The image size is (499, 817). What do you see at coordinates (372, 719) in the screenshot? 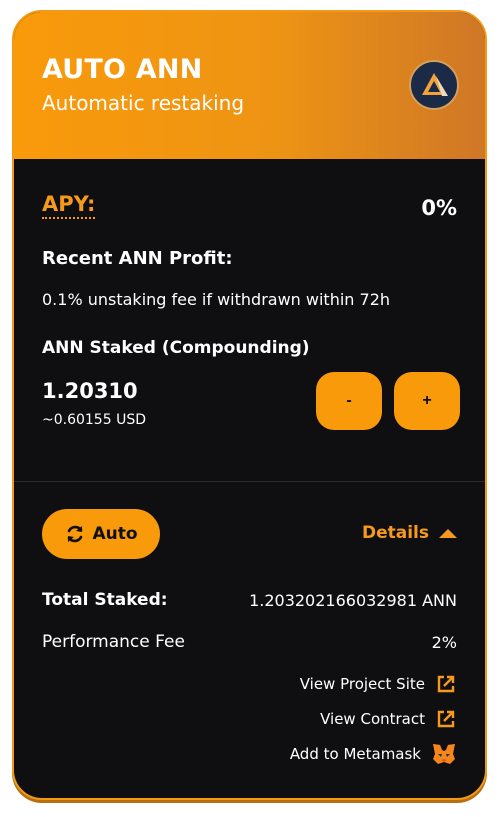
I see `view-contract-label: View Contract` at bounding box center [372, 719].